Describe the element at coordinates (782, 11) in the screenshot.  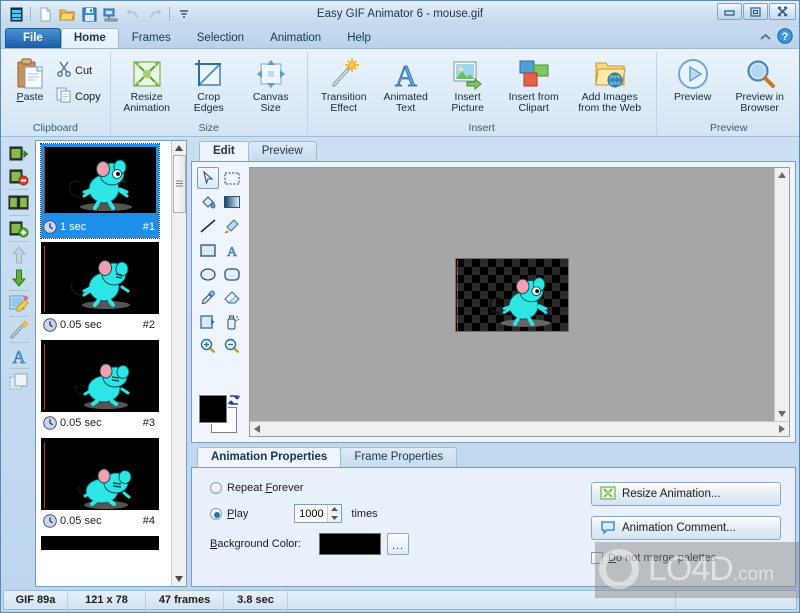
I see `close-button` at that location.